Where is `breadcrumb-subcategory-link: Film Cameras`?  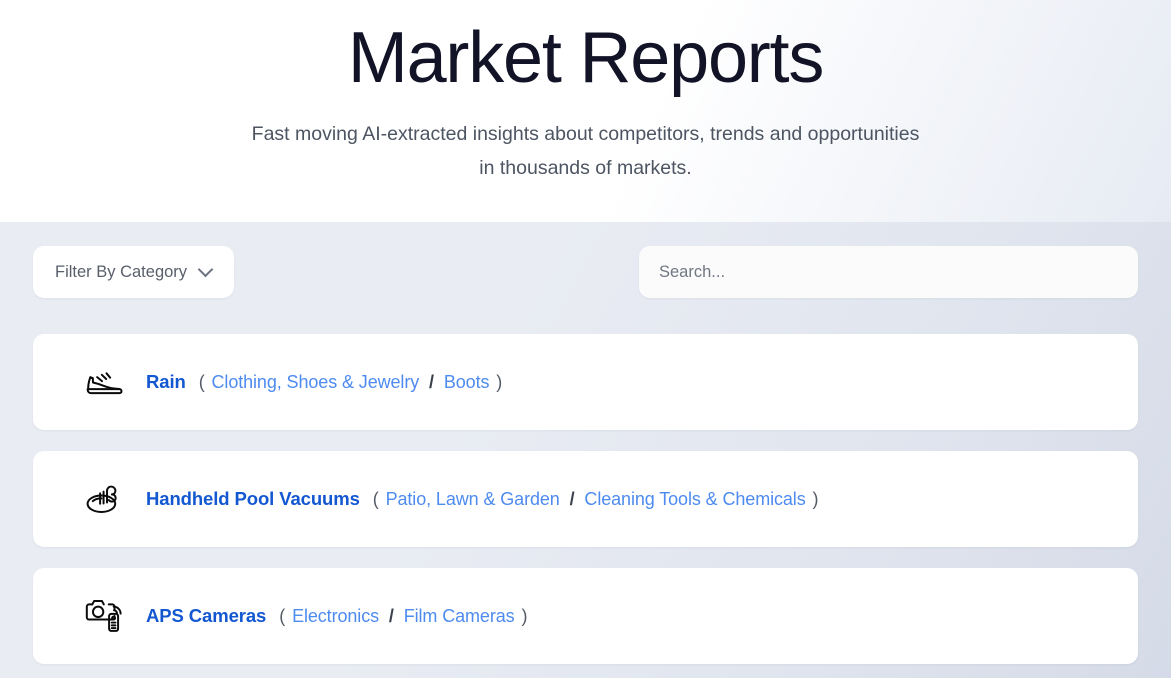 breadcrumb-subcategory-link: Film Cameras is located at coordinates (459, 616).